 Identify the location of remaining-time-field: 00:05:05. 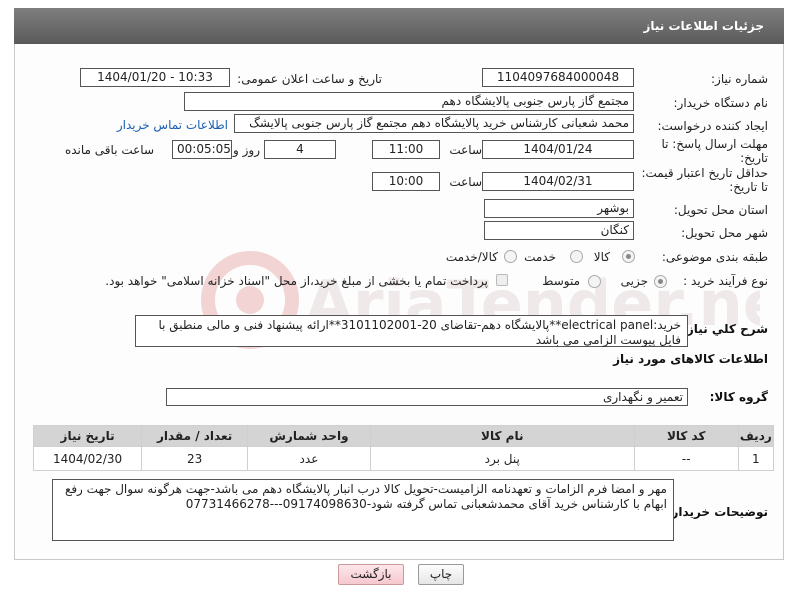
(202, 149).